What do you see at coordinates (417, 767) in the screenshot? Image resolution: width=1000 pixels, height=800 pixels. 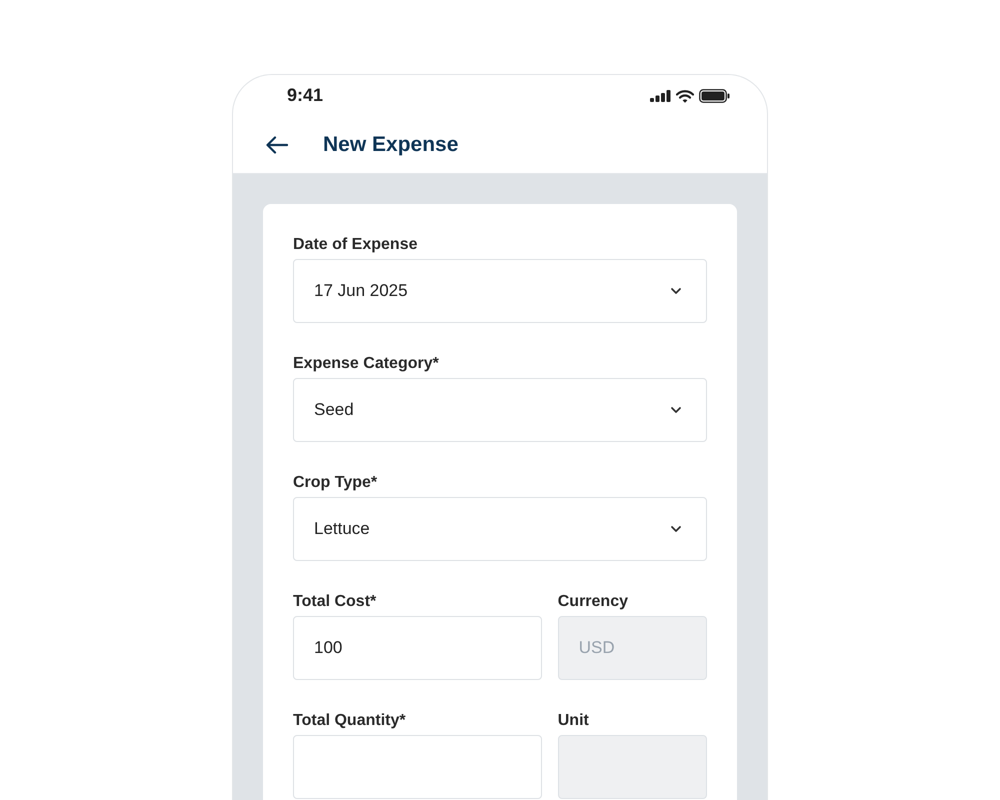 I see `input-field` at bounding box center [417, 767].